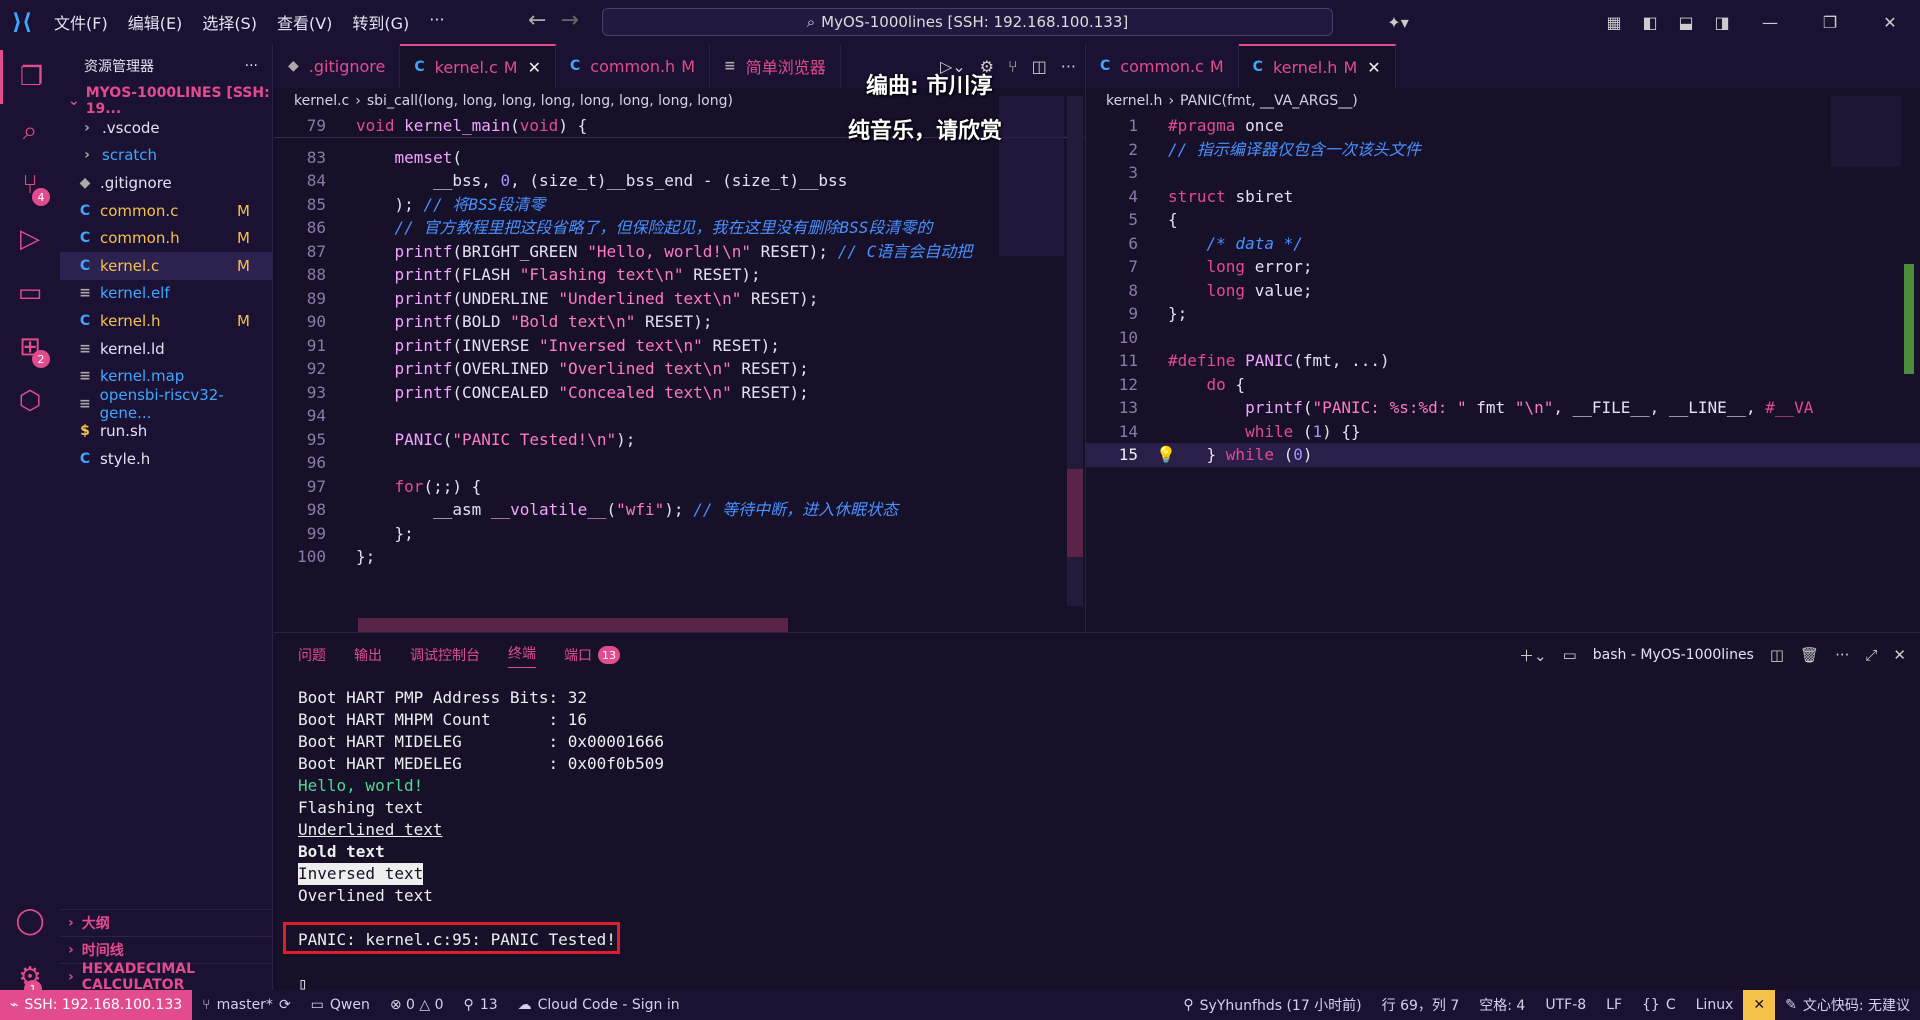 The width and height of the screenshot is (1920, 1020). I want to click on file-tree-item: Ckernel.h M, so click(166, 321).